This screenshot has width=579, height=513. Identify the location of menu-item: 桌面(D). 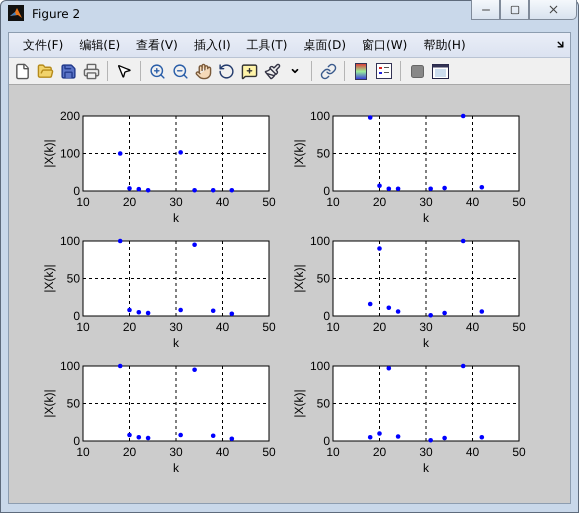
(324, 45).